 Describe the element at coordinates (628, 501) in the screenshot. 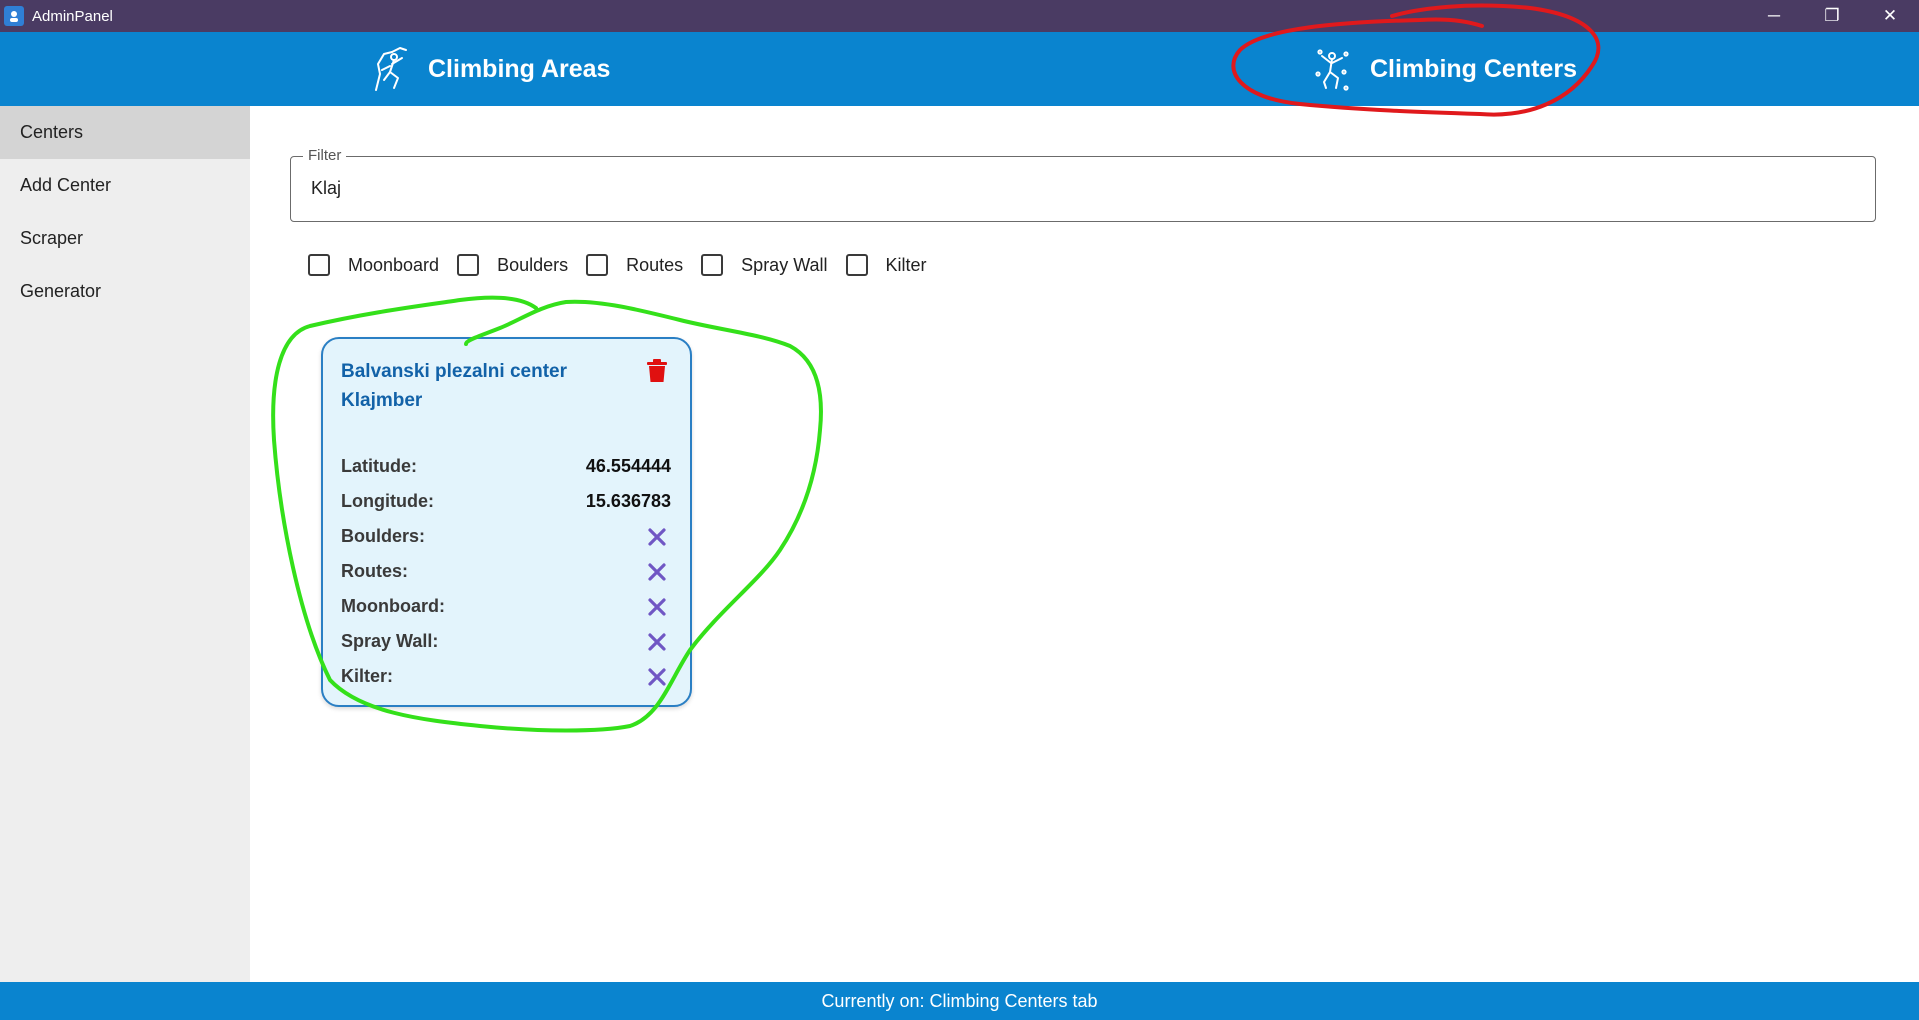

I see `longitude-value: 15.636783` at that location.